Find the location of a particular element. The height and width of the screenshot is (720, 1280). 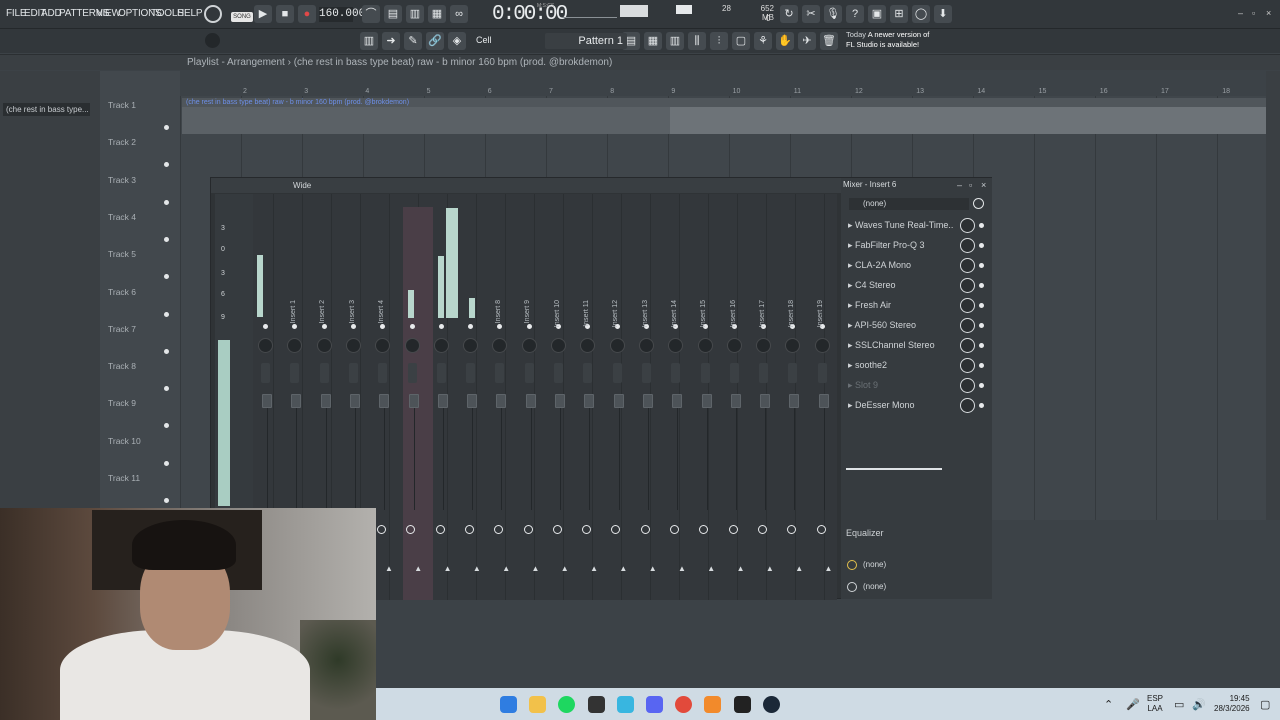

wait-input-icon: ▤ is located at coordinates (393, 14).